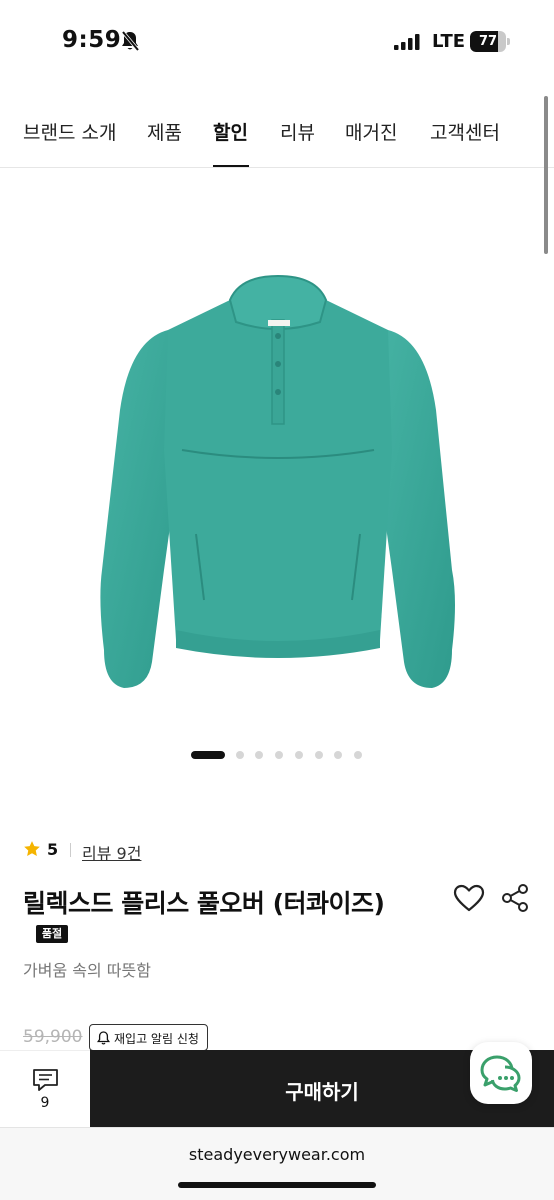 This screenshot has height=1200, width=554. I want to click on network-label: LTE, so click(449, 41).